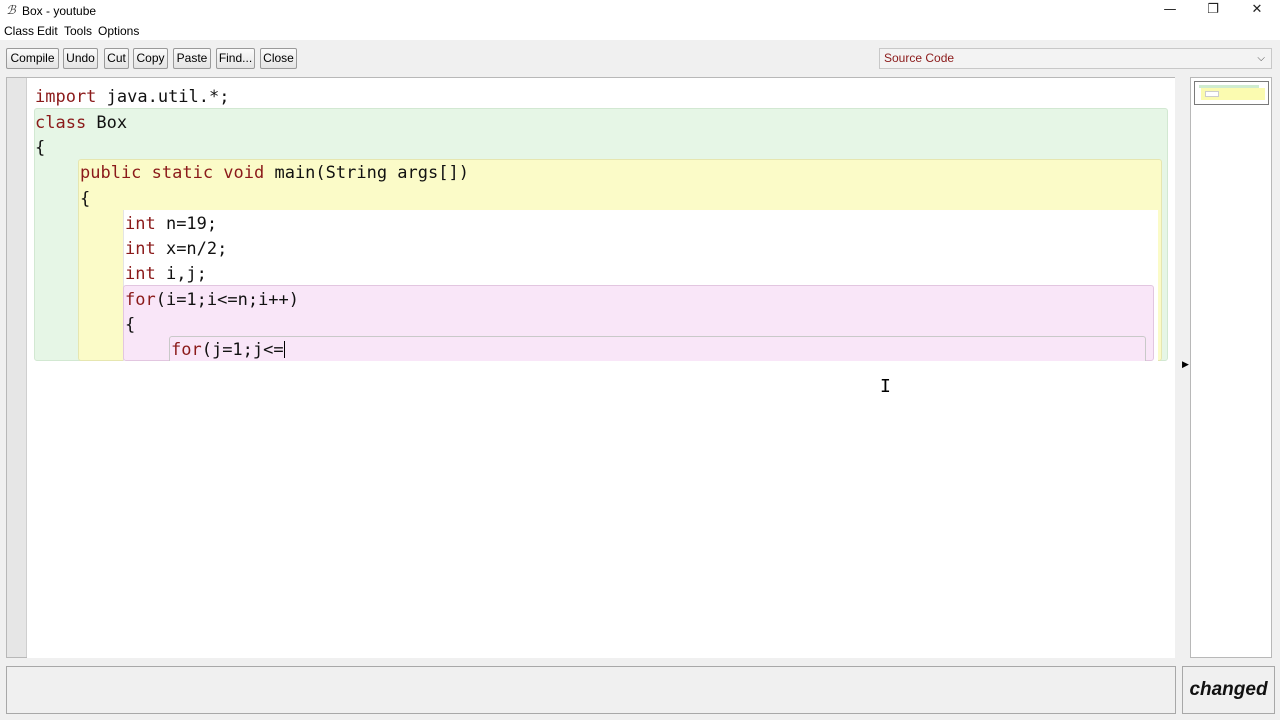  I want to click on code-line: import java.util.*;, so click(132, 97).